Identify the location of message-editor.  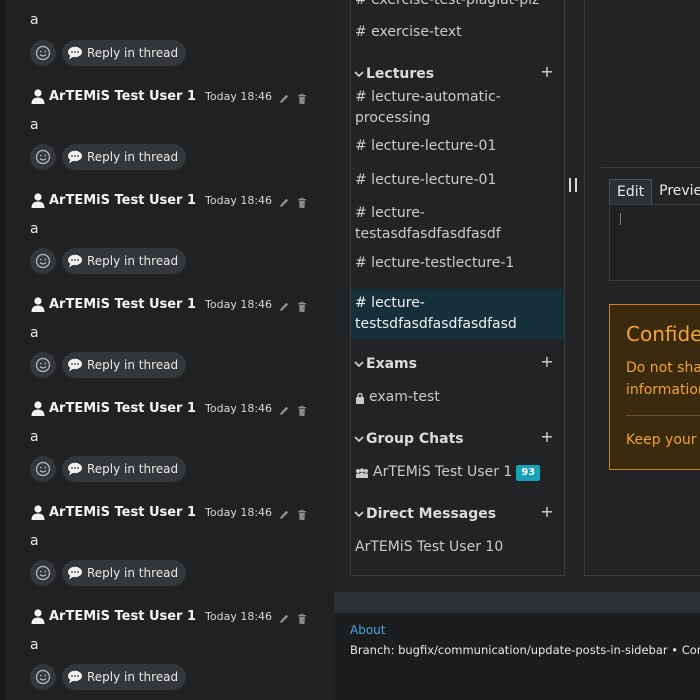
(654, 242).